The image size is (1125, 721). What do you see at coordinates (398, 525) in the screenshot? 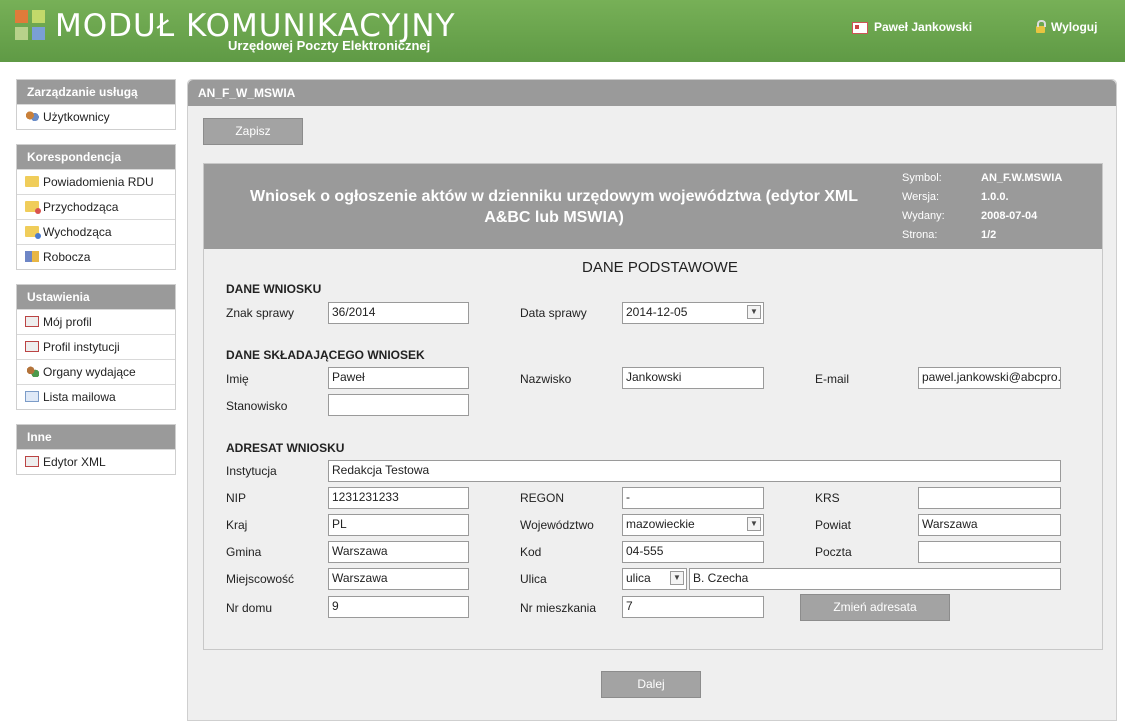
I see `kraj-input: PL` at bounding box center [398, 525].